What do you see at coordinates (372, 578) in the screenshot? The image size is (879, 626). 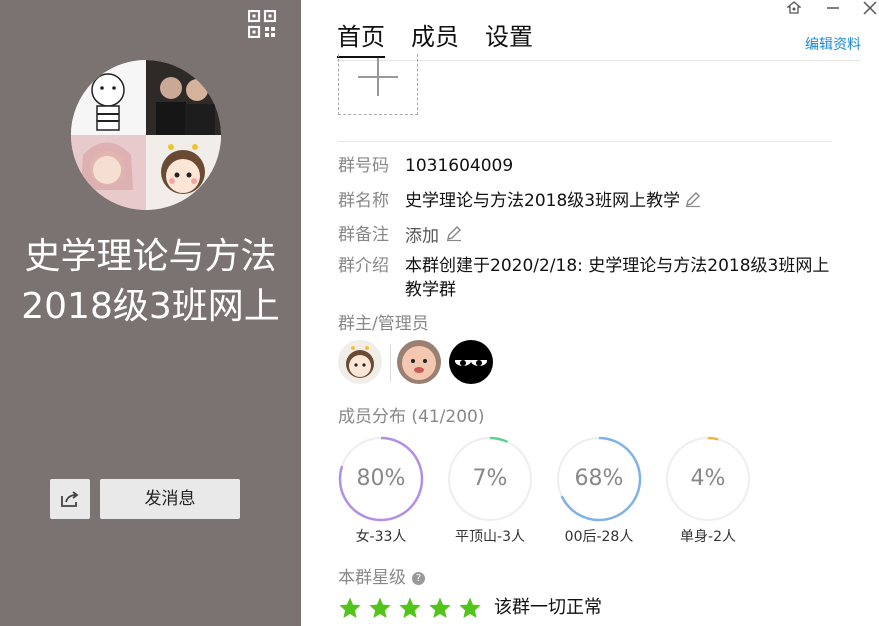 I see `rating-title: 本群星级` at bounding box center [372, 578].